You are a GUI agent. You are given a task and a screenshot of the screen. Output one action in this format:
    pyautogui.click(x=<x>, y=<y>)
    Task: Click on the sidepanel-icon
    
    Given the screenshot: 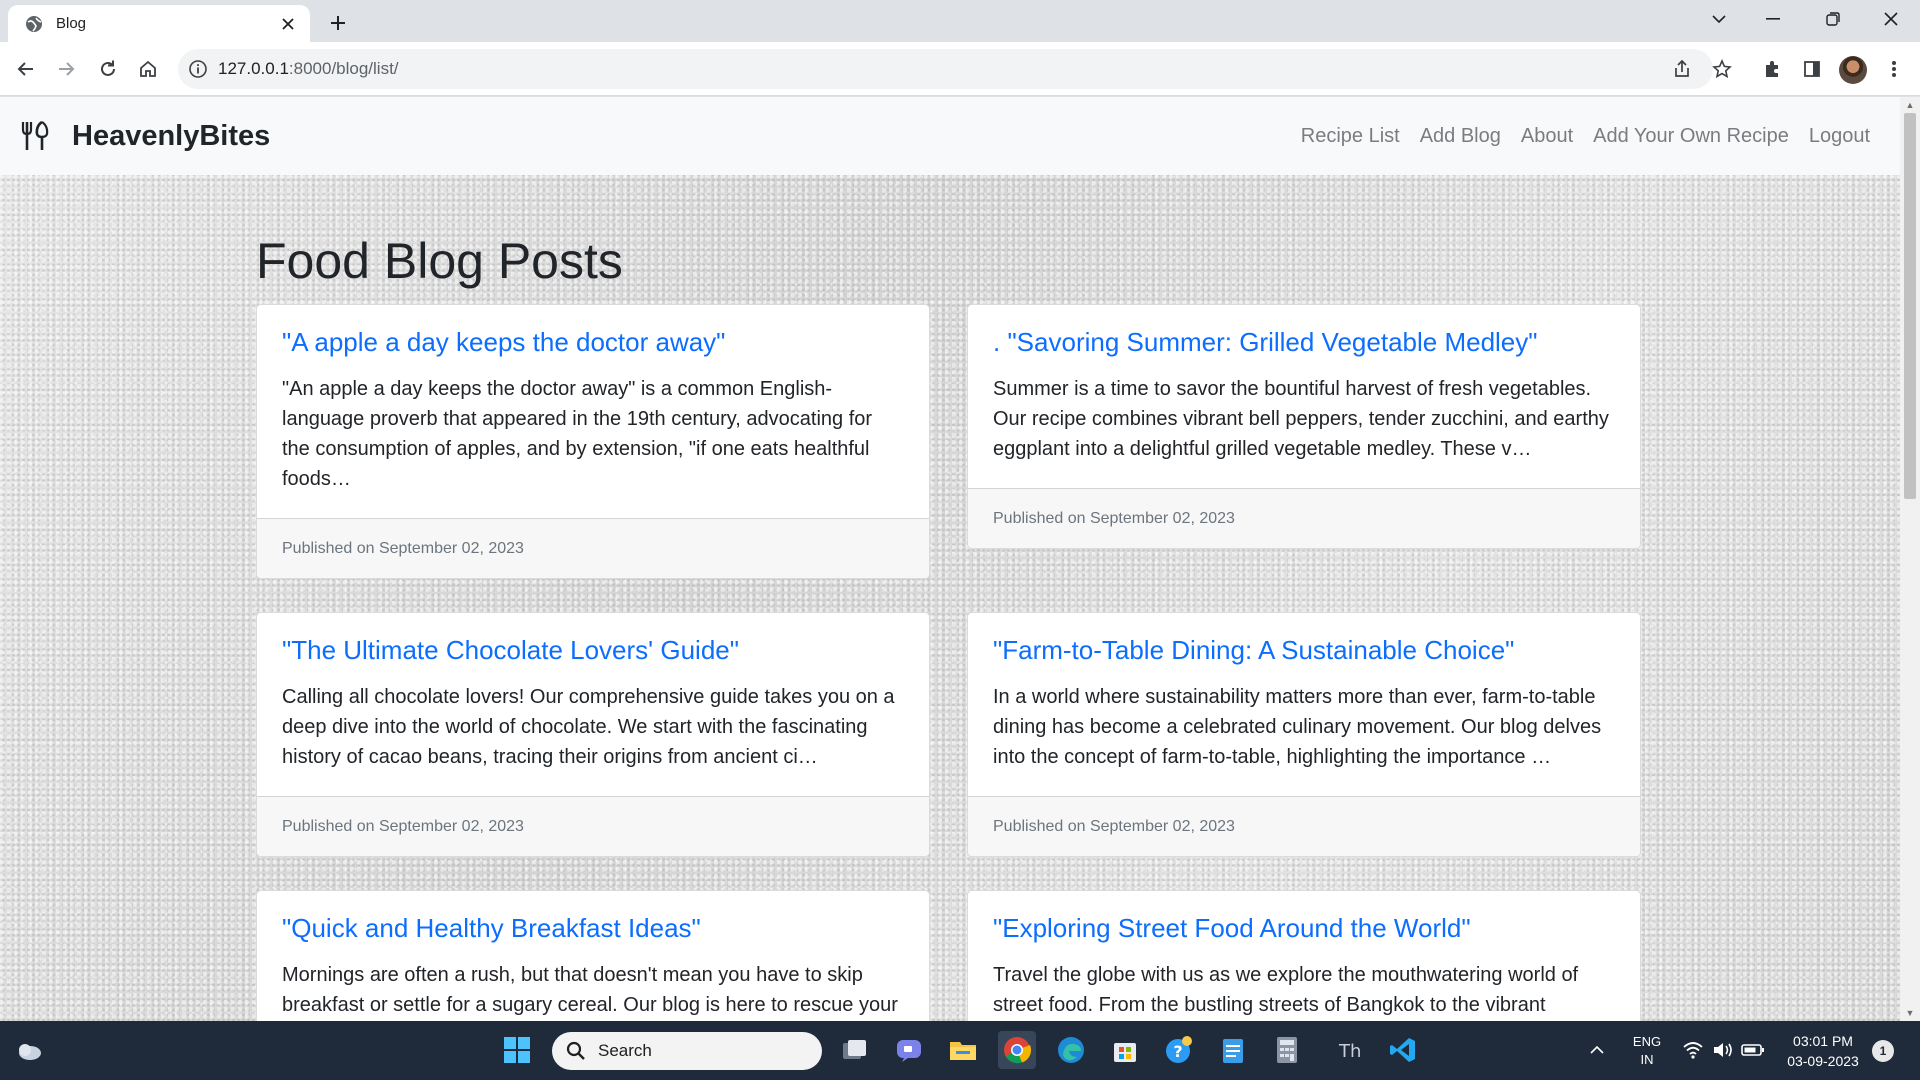 What is the action you would take?
    pyautogui.click(x=1812, y=69)
    